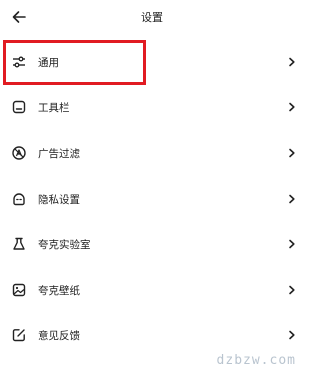 The width and height of the screenshot is (320, 371). I want to click on settings-item-label: 工具栏, so click(54, 107).